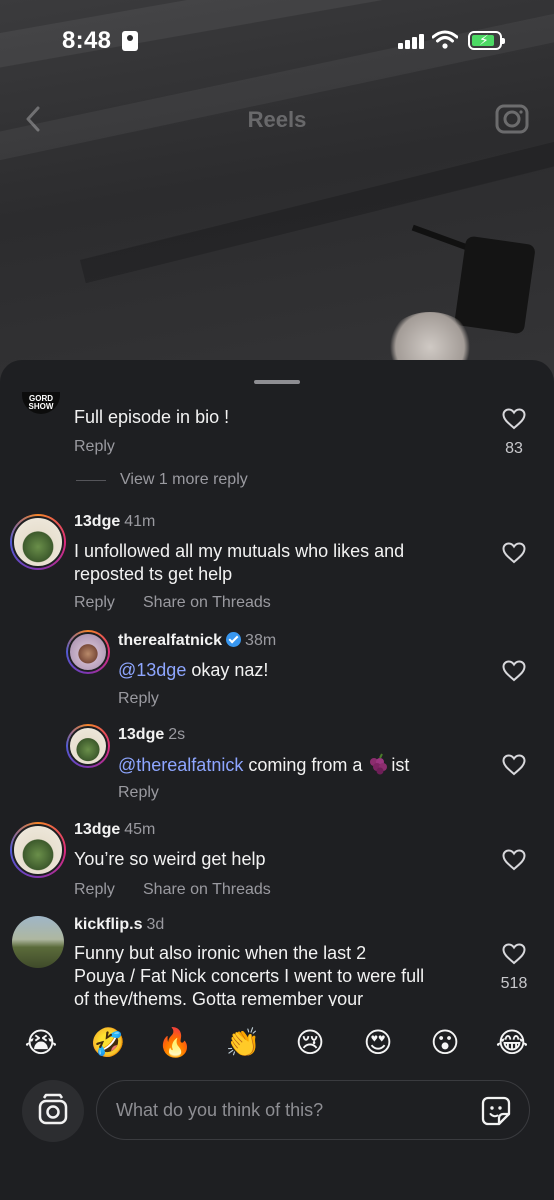 The image size is (554, 1200). What do you see at coordinates (411, 41) in the screenshot?
I see `cellular-signal-icon` at bounding box center [411, 41].